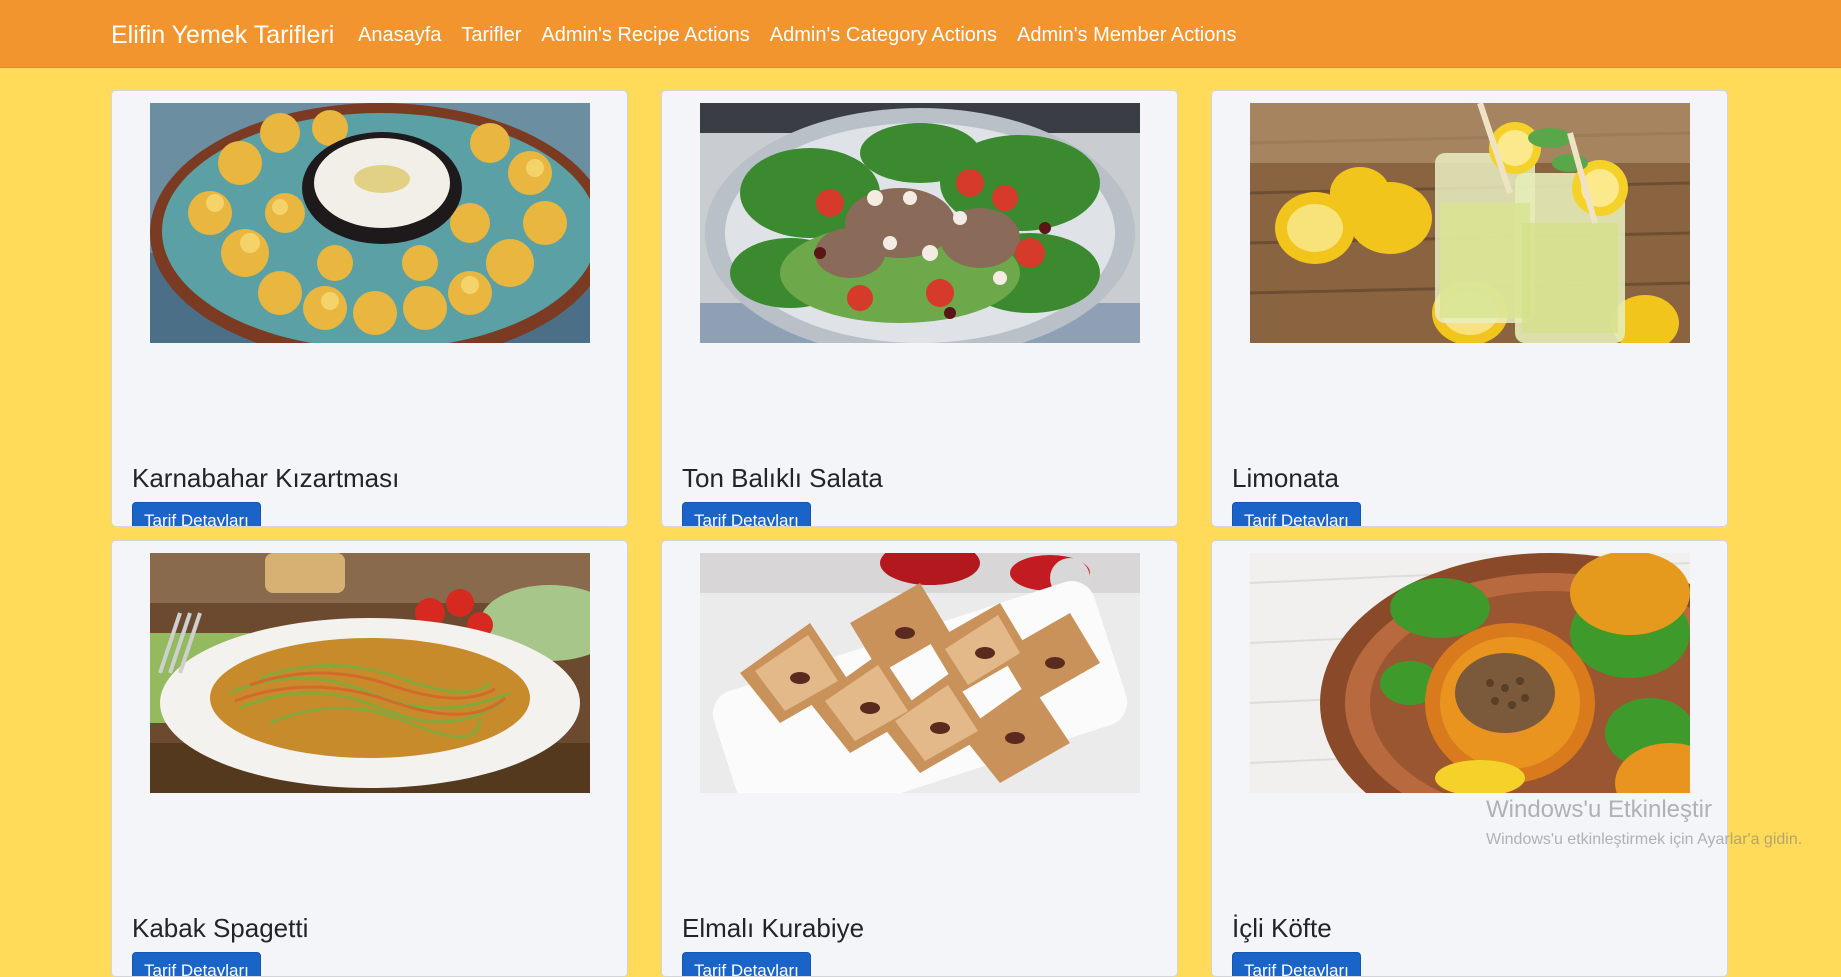  I want to click on recipe-title: Elmalı Kurabiye, so click(773, 928).